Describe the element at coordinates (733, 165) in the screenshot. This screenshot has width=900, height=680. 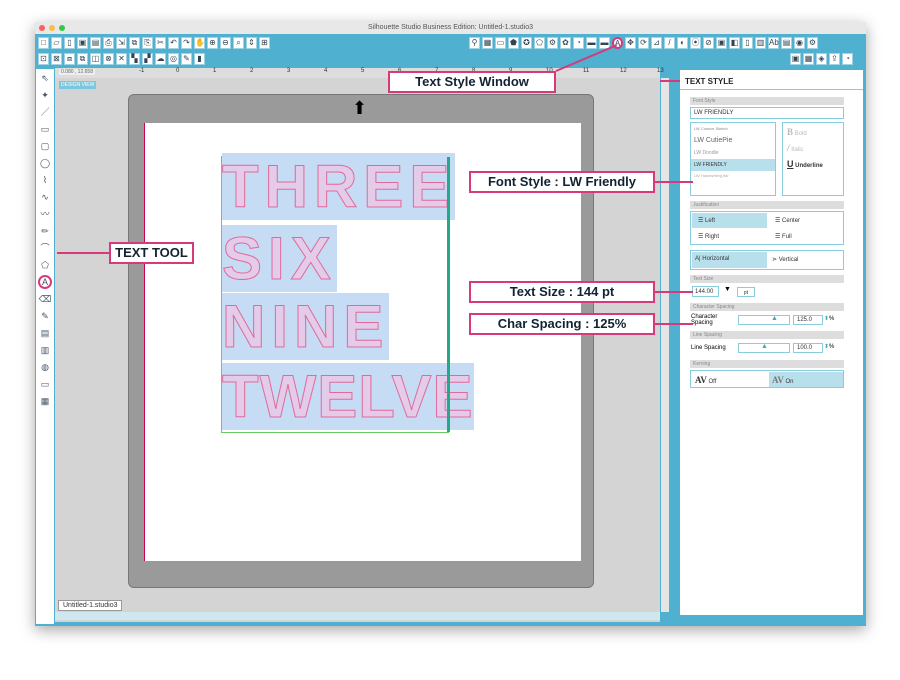
I see `font-item-selected: LW FRIENDLY` at that location.